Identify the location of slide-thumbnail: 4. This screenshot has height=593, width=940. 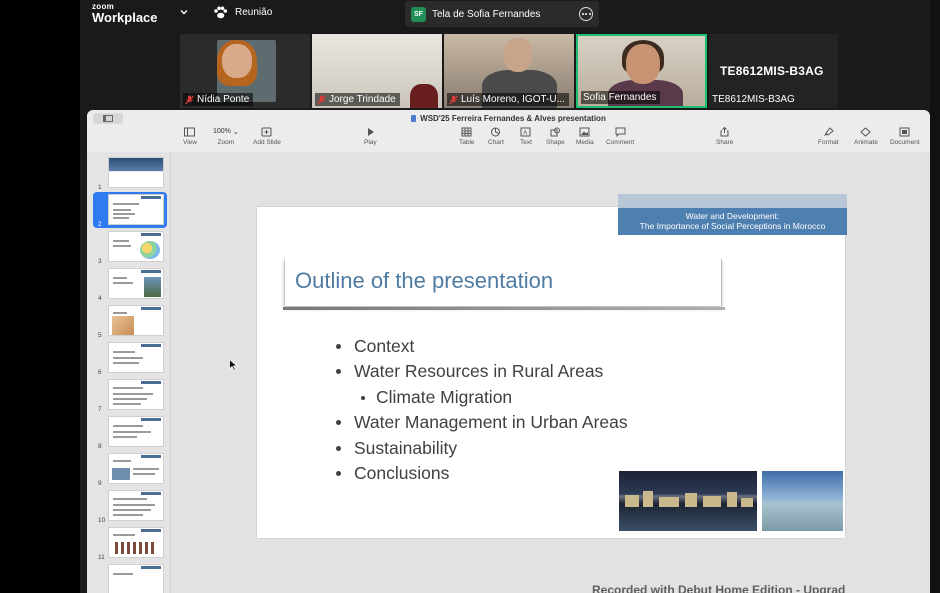
(129, 284).